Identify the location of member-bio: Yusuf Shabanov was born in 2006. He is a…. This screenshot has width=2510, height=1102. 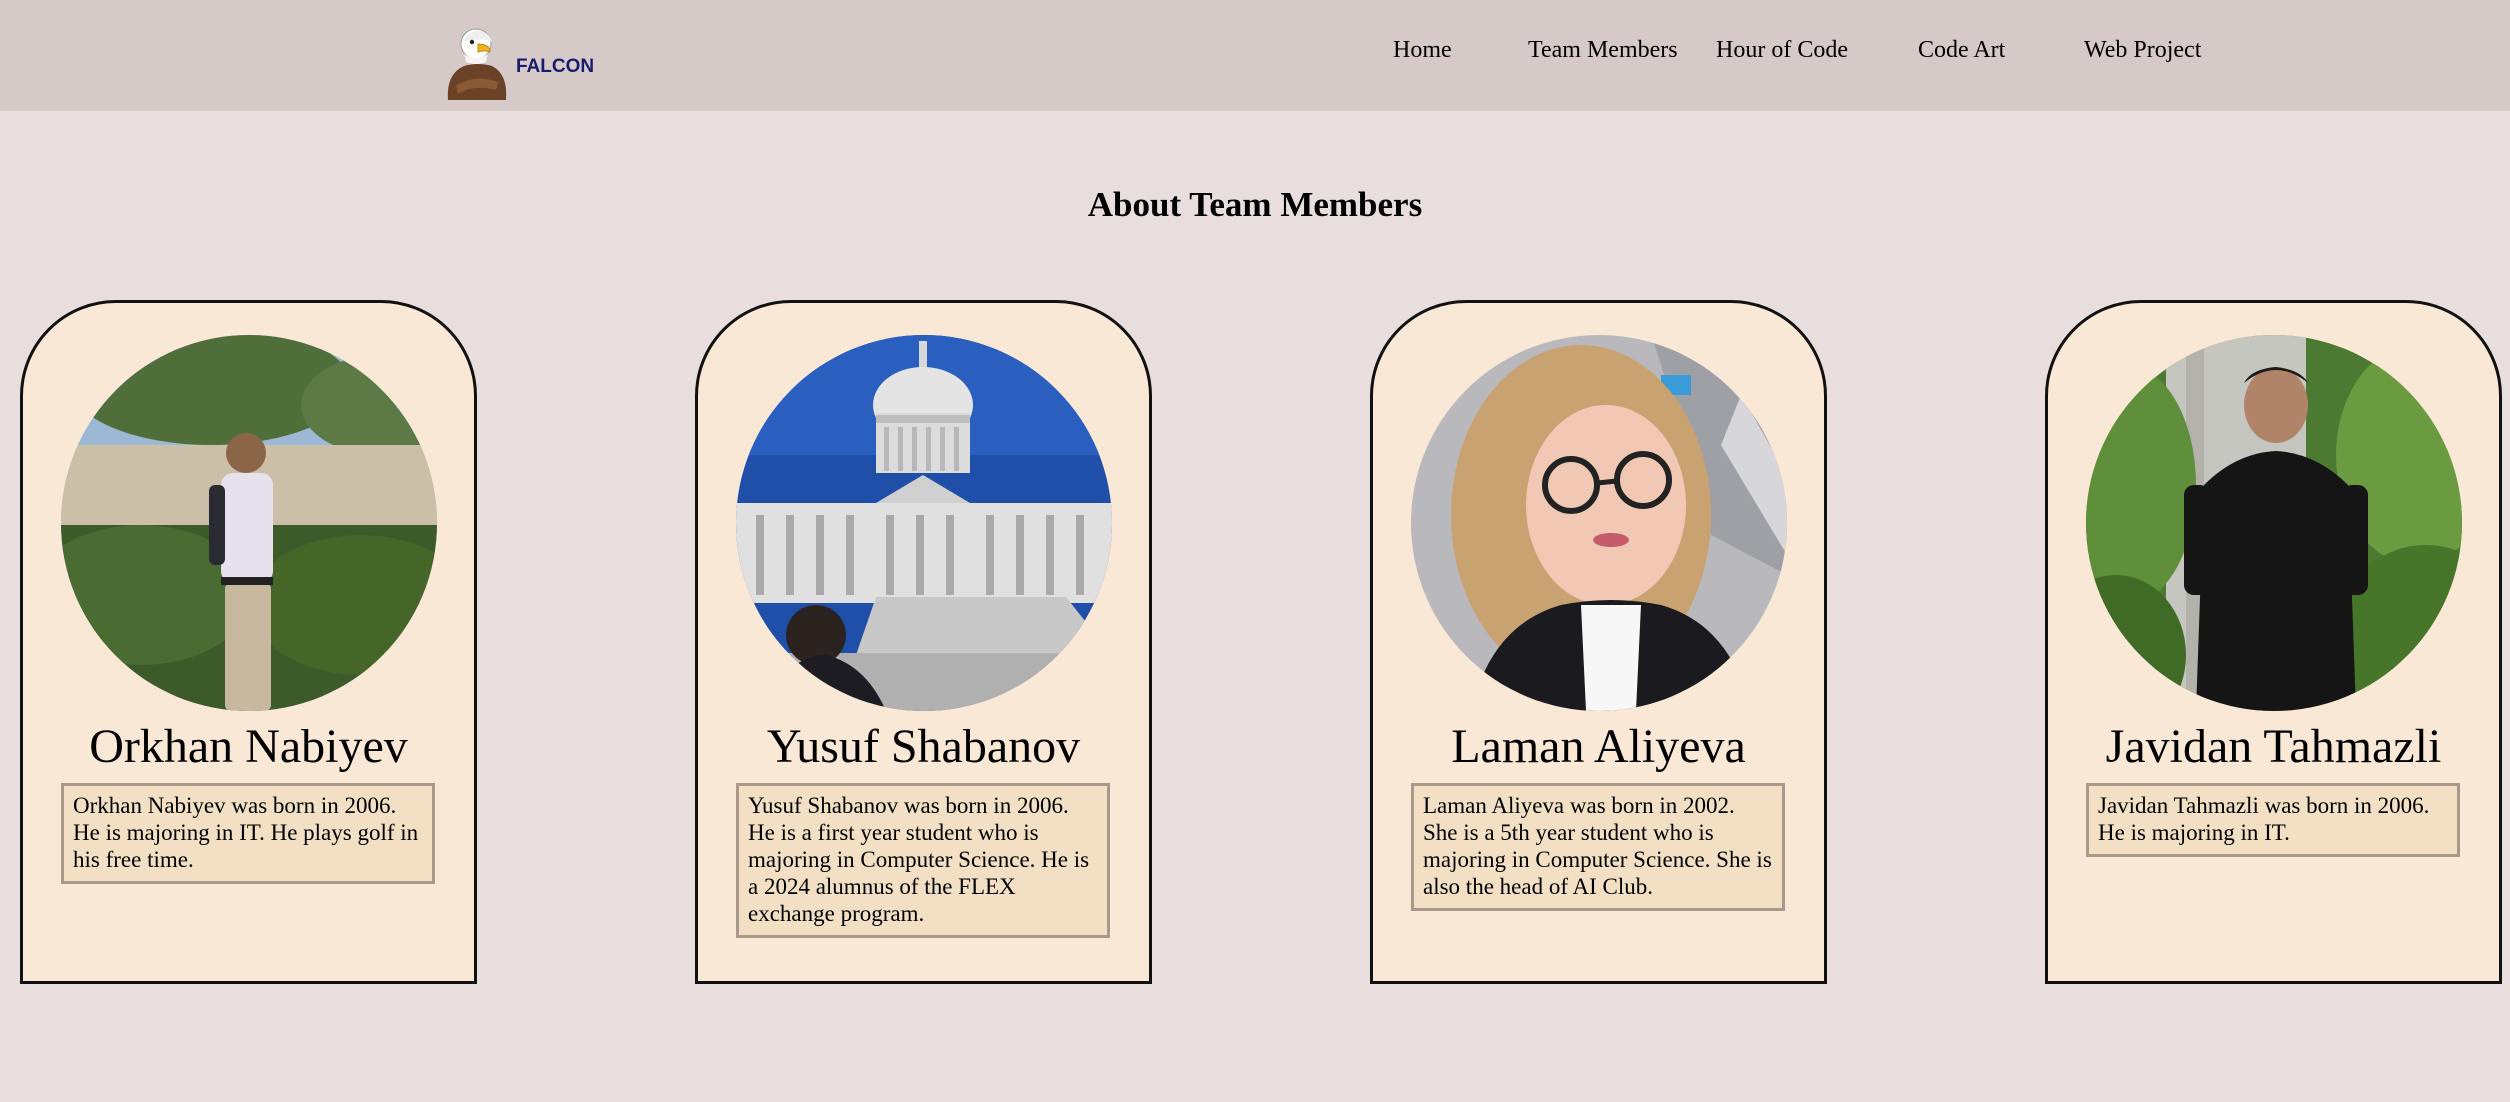
(923, 860).